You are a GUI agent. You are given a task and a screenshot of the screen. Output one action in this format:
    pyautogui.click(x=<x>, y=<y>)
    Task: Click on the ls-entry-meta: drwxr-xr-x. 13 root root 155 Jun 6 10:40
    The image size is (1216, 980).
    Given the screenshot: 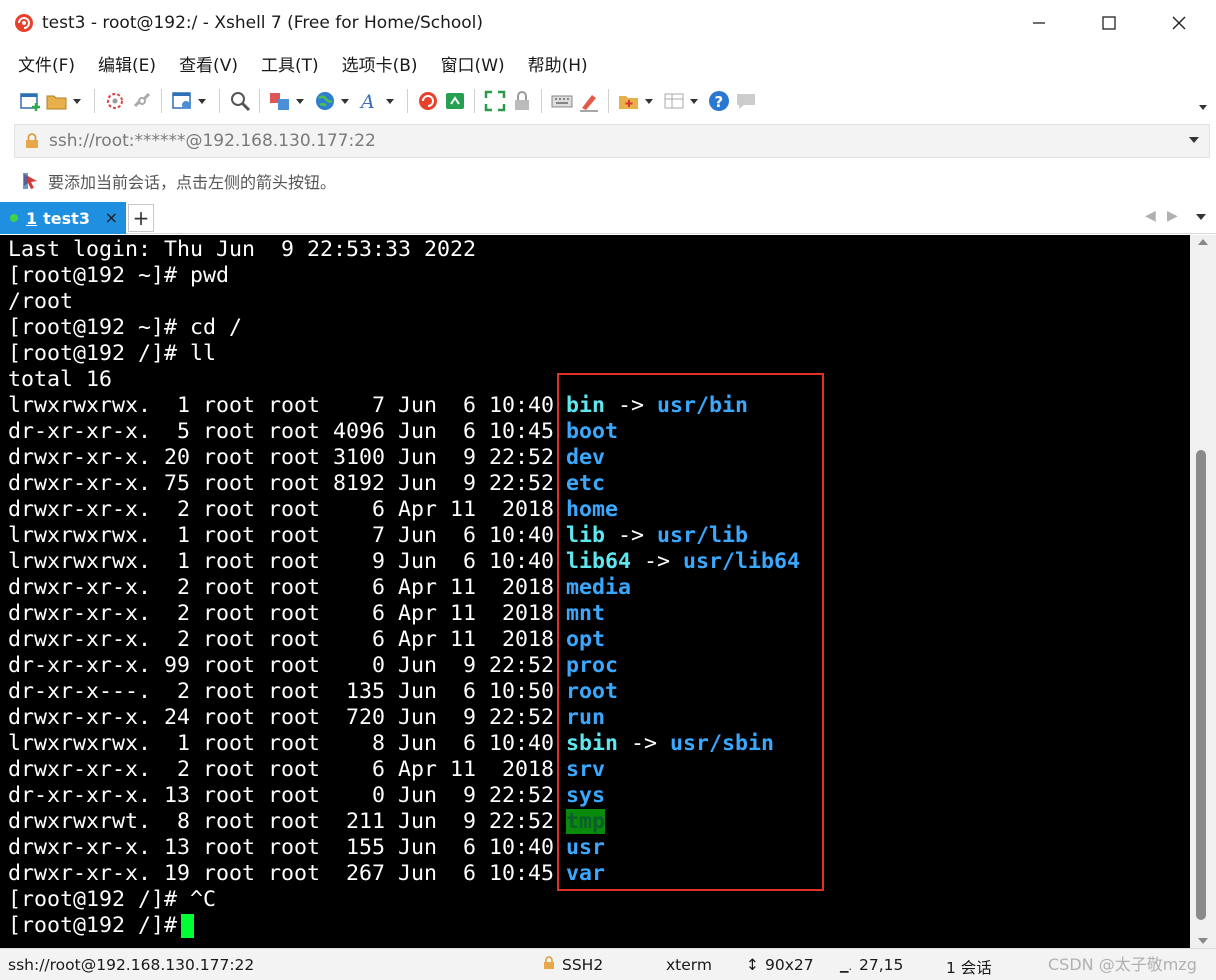 What is the action you would take?
    pyautogui.click(x=281, y=847)
    